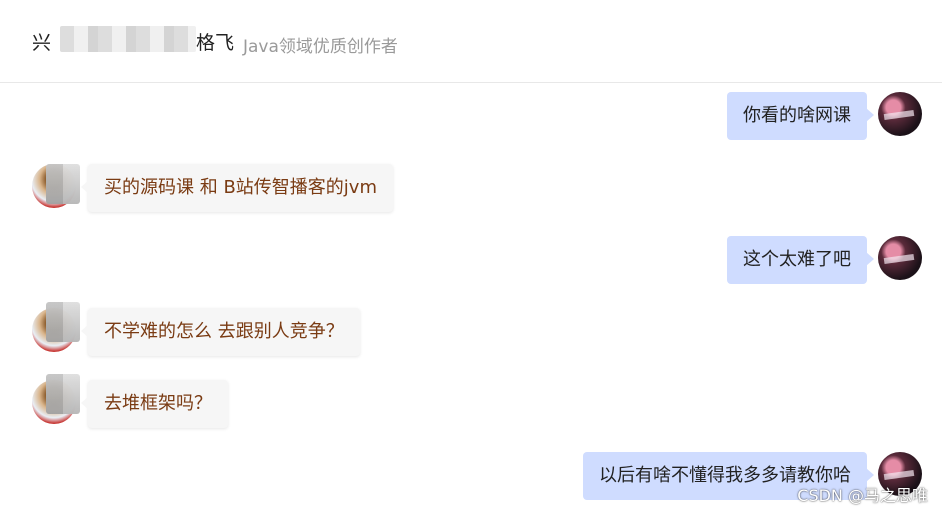  What do you see at coordinates (471, 333) in the screenshot?
I see `message-row: 不学难的怎么 去跟别人竞争？` at bounding box center [471, 333].